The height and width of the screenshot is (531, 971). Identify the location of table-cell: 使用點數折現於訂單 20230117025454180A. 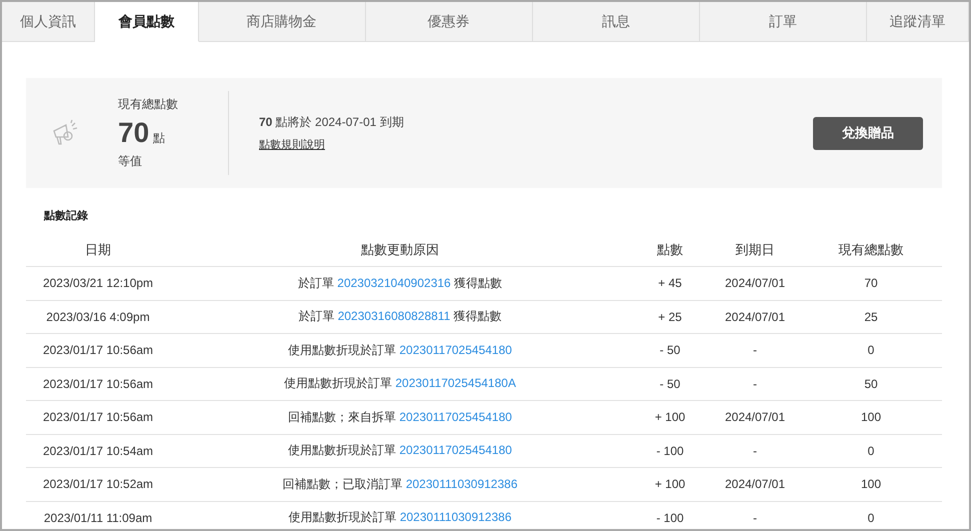
(400, 383).